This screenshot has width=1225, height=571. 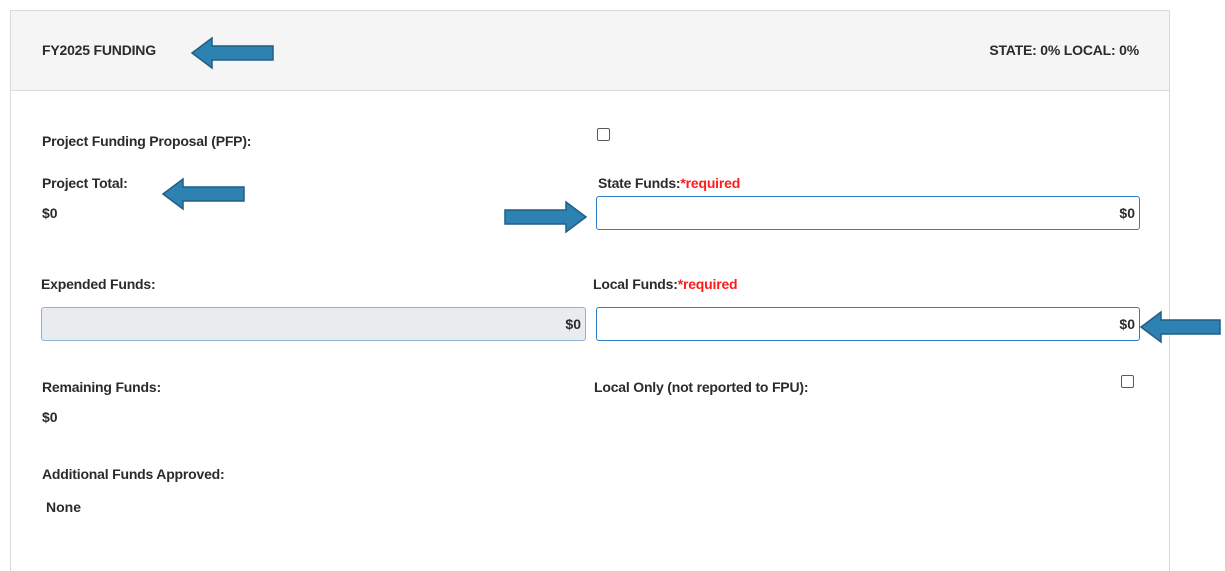 I want to click on arrow-right-icon, so click(x=546, y=217).